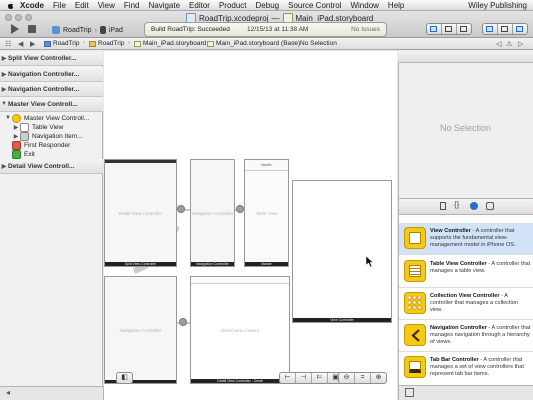 The width and height of the screenshot is (533, 400). I want to click on breadcrumb-label: No Selection, so click(318, 43).